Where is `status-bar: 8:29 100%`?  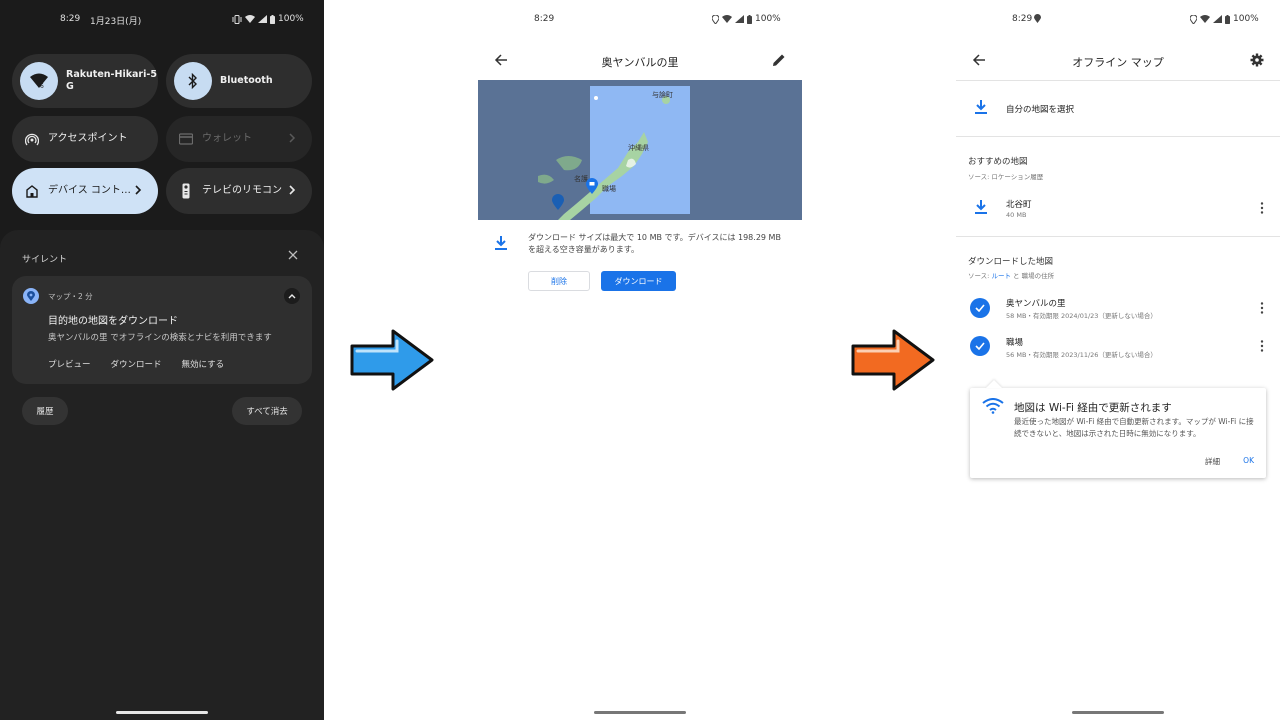 status-bar: 8:29 100% is located at coordinates (1118, 21).